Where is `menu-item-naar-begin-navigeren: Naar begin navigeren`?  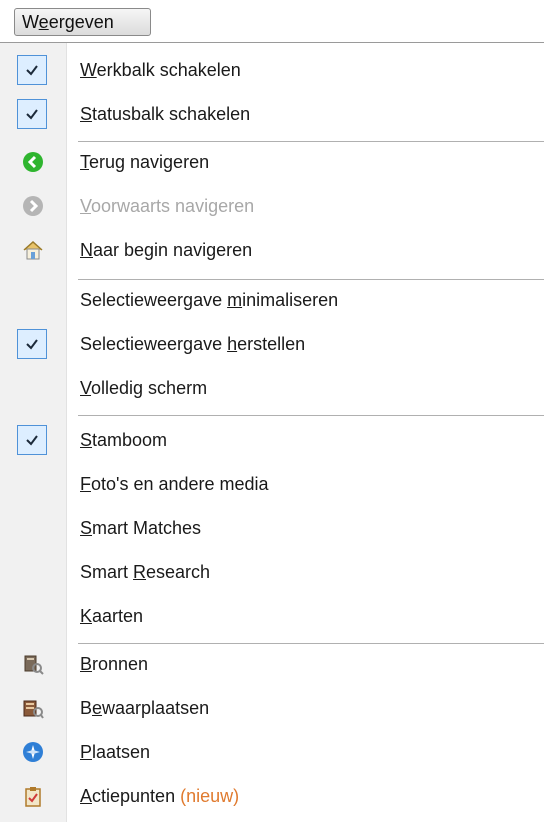 menu-item-naar-begin-navigeren: Naar begin navigeren is located at coordinates (272, 251).